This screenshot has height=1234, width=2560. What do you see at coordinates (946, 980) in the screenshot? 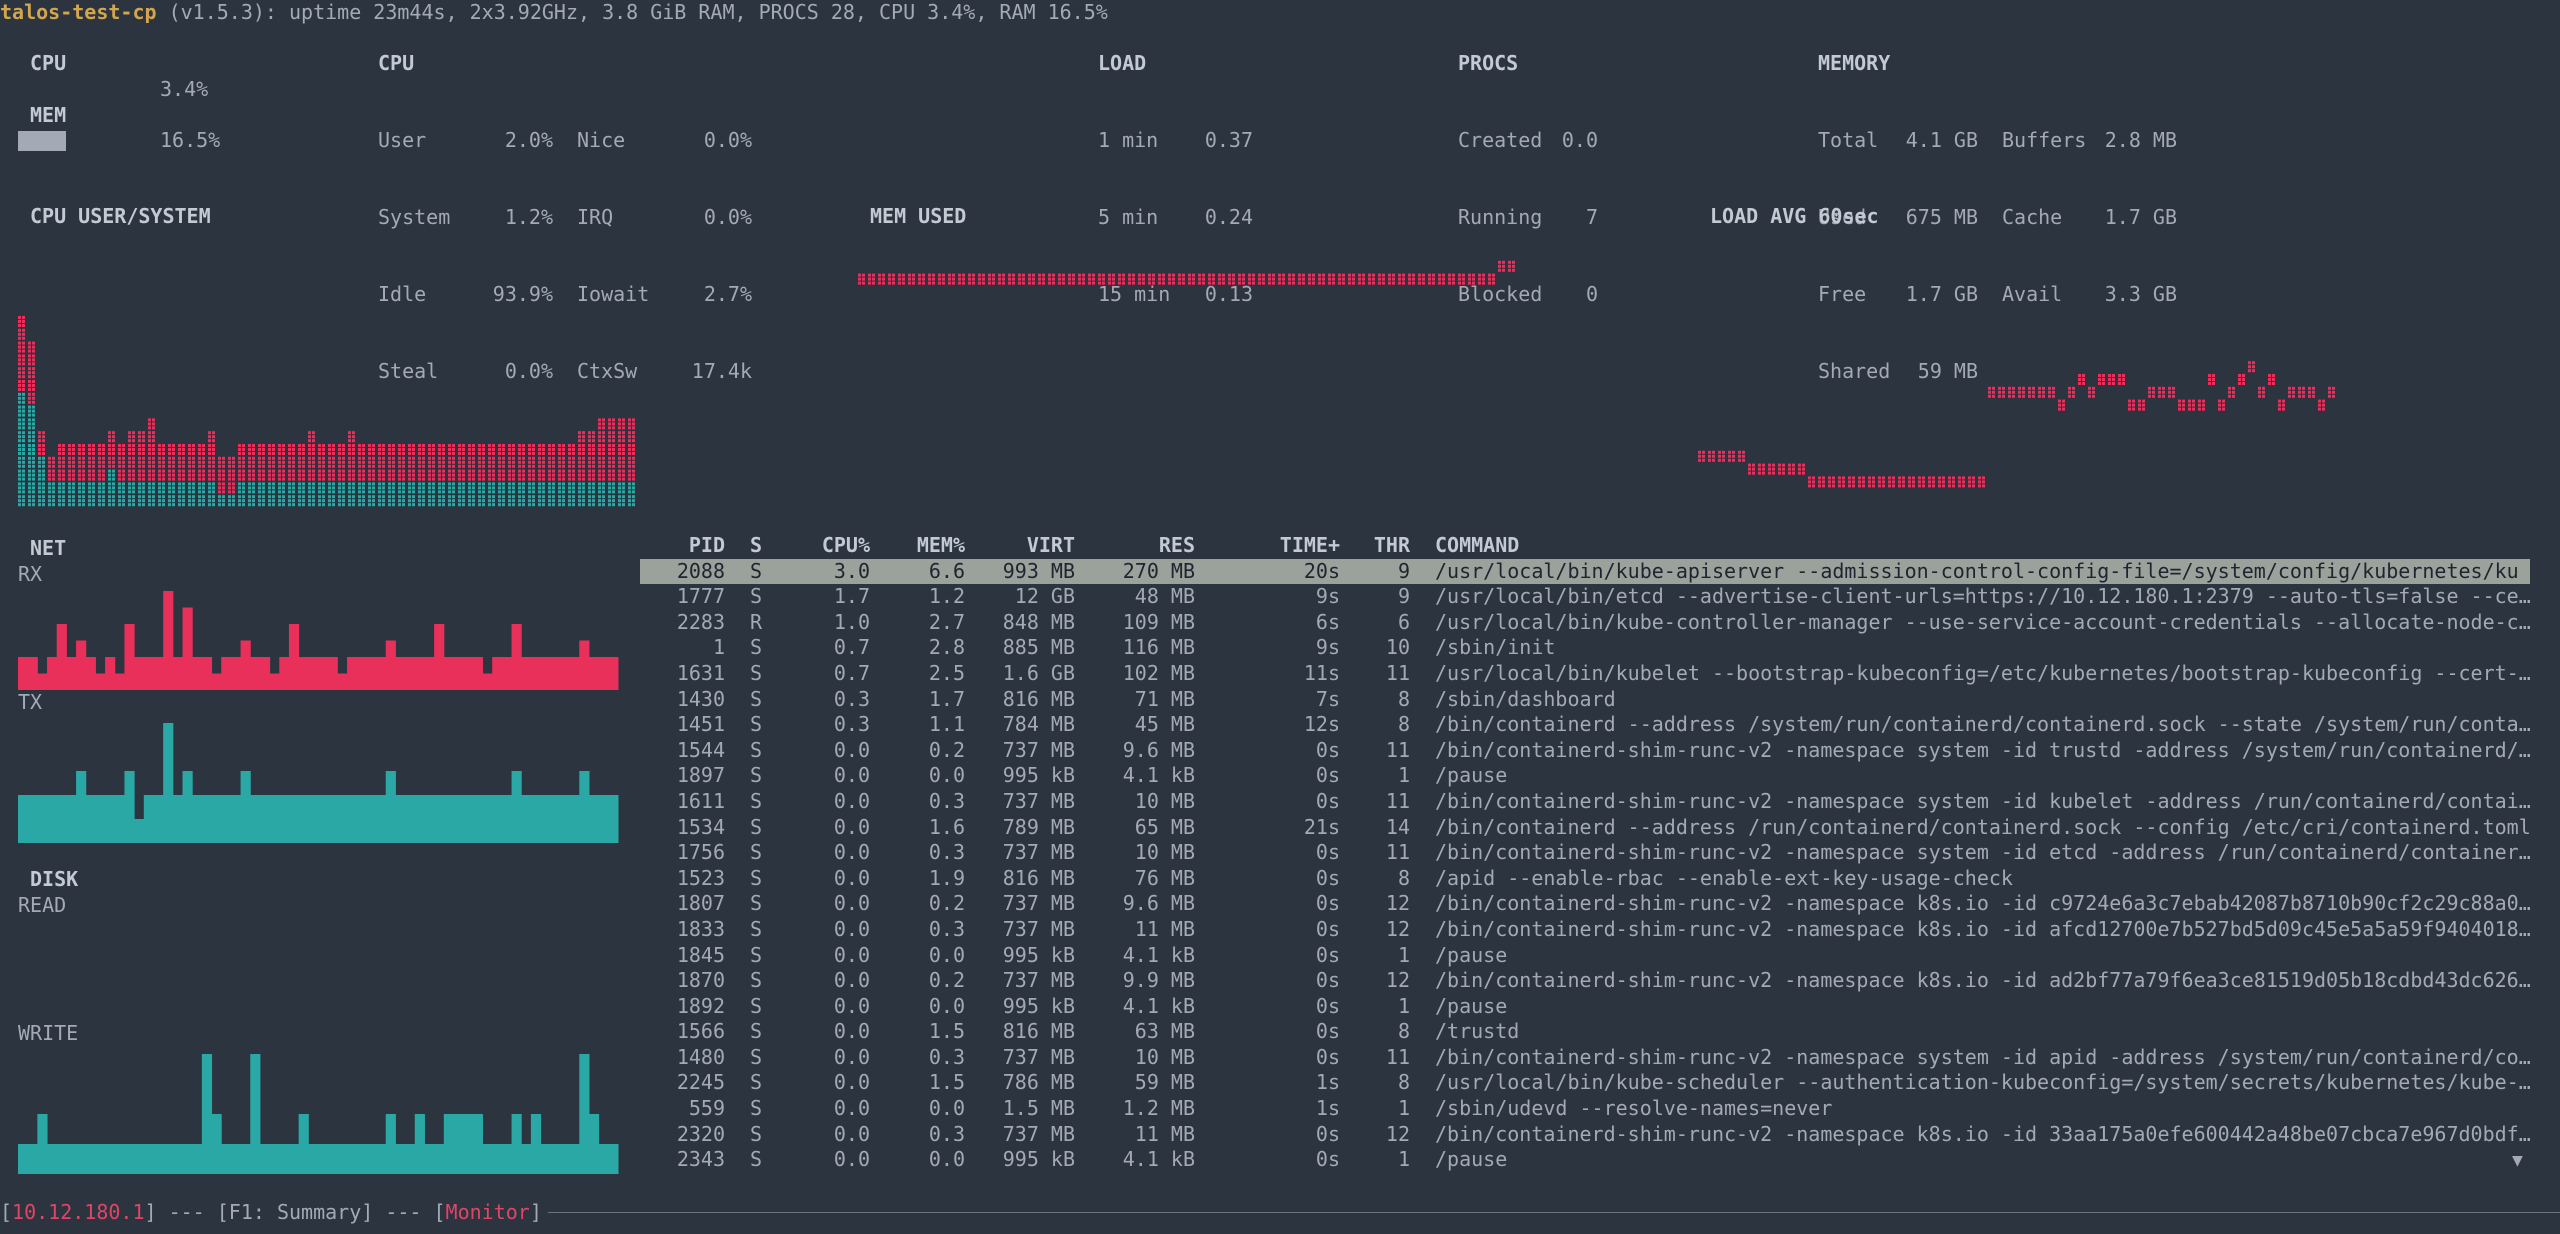
I see `cell-mem: 0.2` at bounding box center [946, 980].